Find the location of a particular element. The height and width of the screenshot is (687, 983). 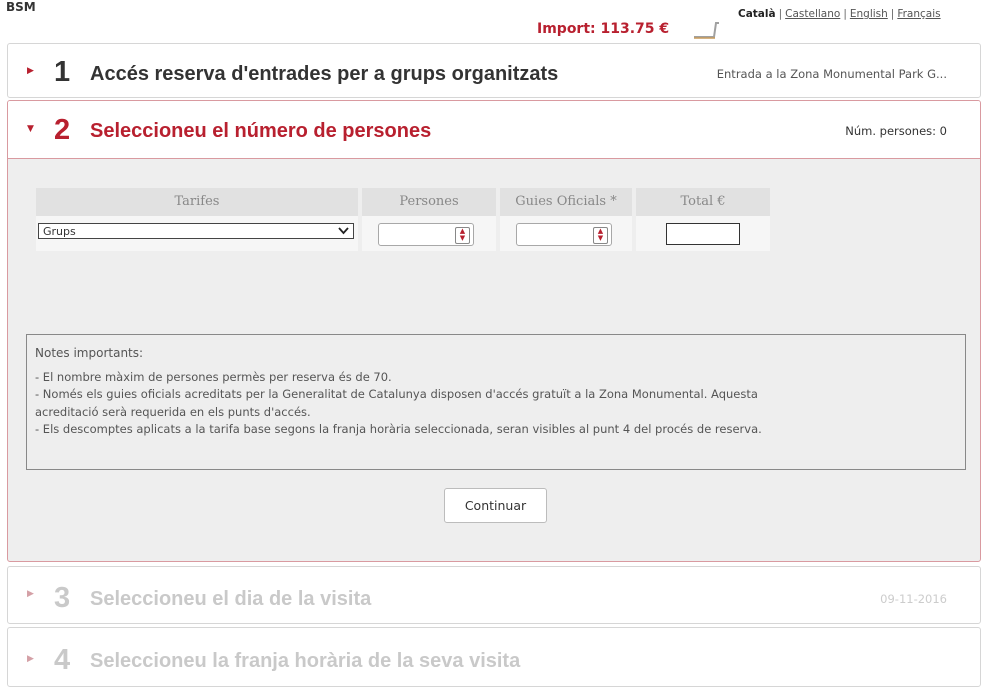

step-title: Seleccioneu el número de persones is located at coordinates (261, 131).